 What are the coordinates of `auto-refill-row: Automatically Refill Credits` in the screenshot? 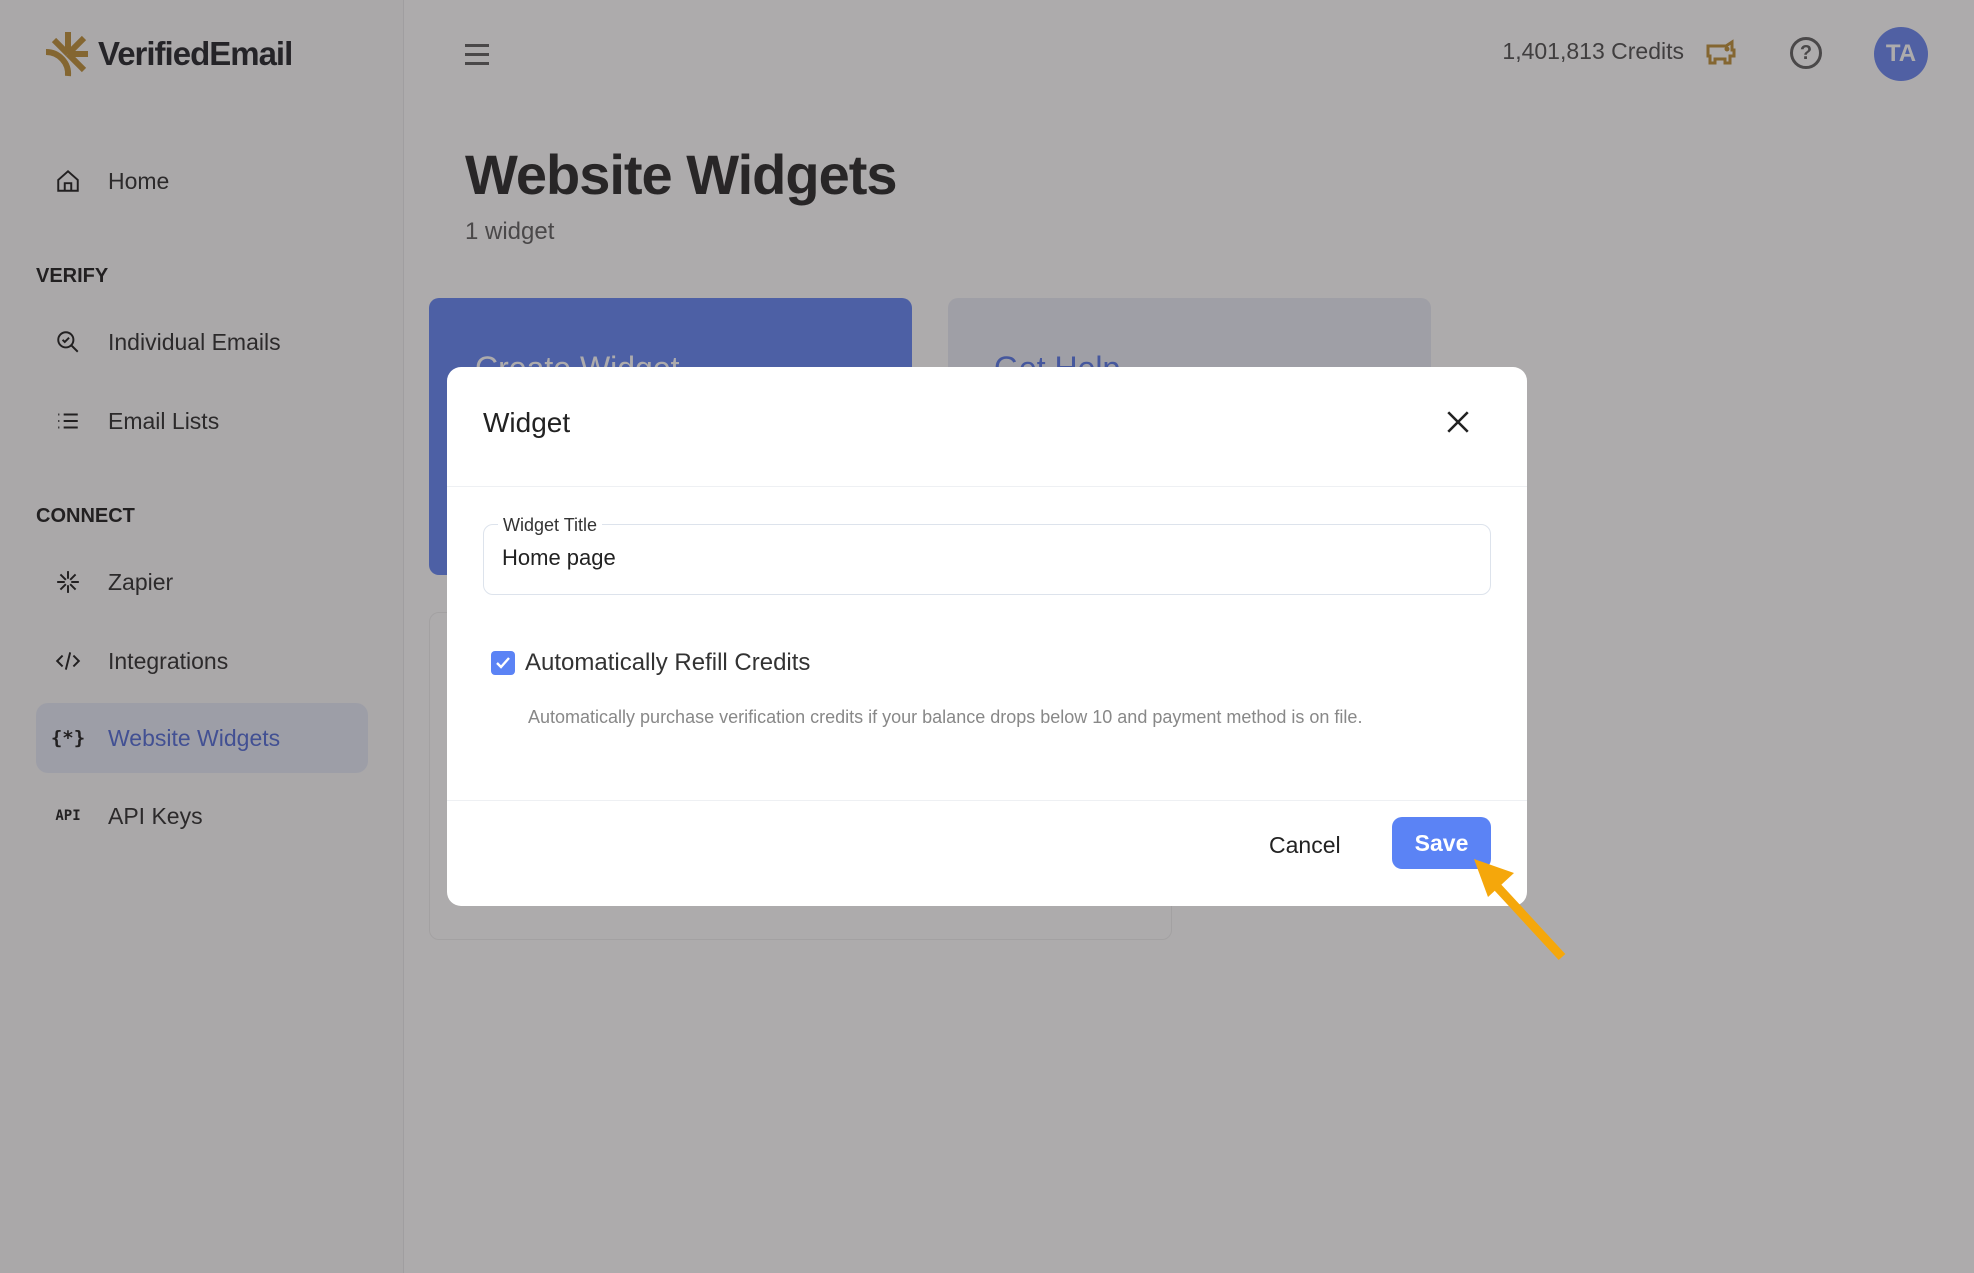 It's located at (650, 663).